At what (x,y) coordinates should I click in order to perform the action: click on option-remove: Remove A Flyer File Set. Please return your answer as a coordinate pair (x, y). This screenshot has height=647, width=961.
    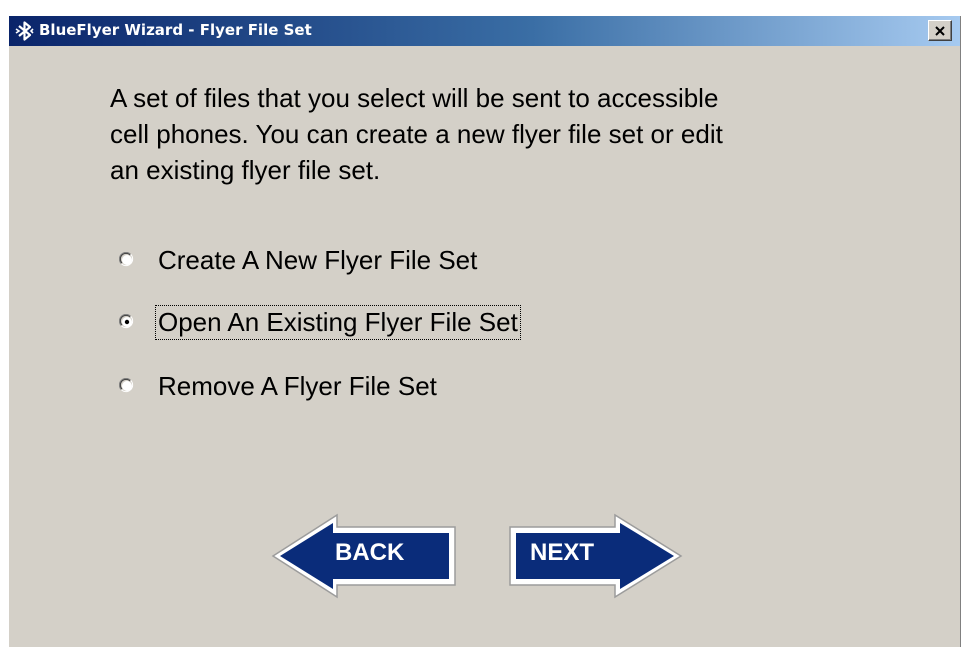
    Looking at the image, I should click on (279, 386).